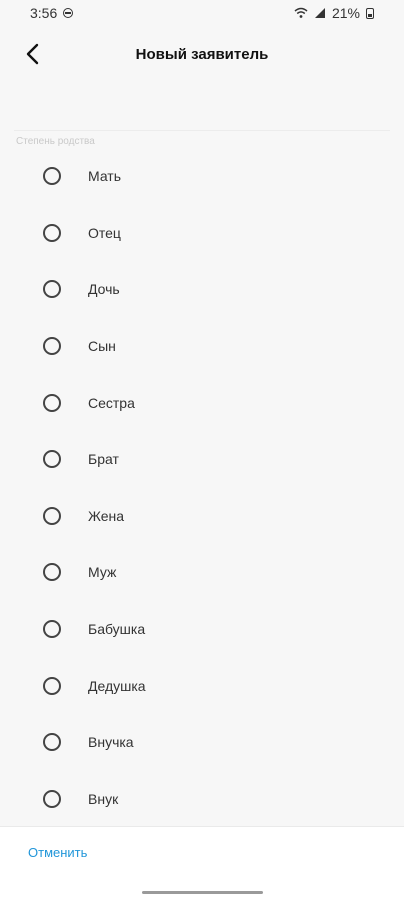 This screenshot has height=901, width=404. Describe the element at coordinates (117, 685) in the screenshot. I see `option-label: Дедушка` at that location.